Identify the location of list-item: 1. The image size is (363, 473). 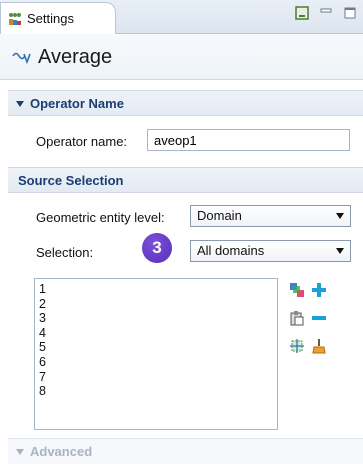
(156, 289).